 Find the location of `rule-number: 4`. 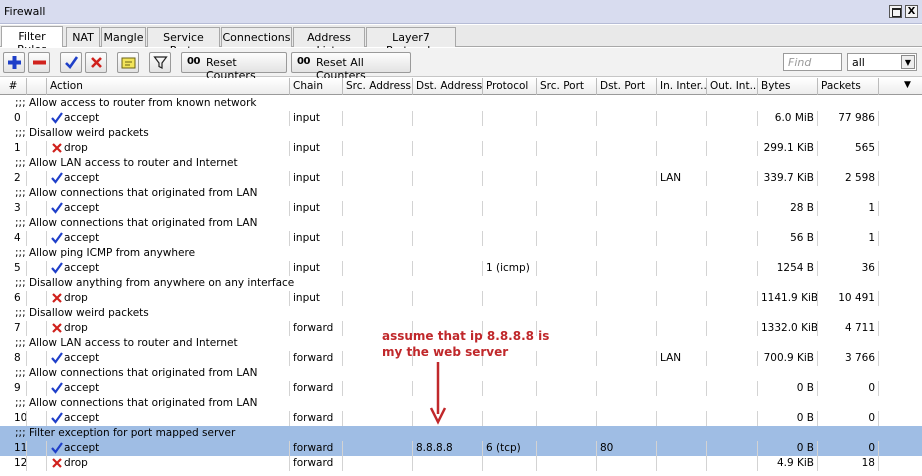

rule-number: 4 is located at coordinates (13, 238).